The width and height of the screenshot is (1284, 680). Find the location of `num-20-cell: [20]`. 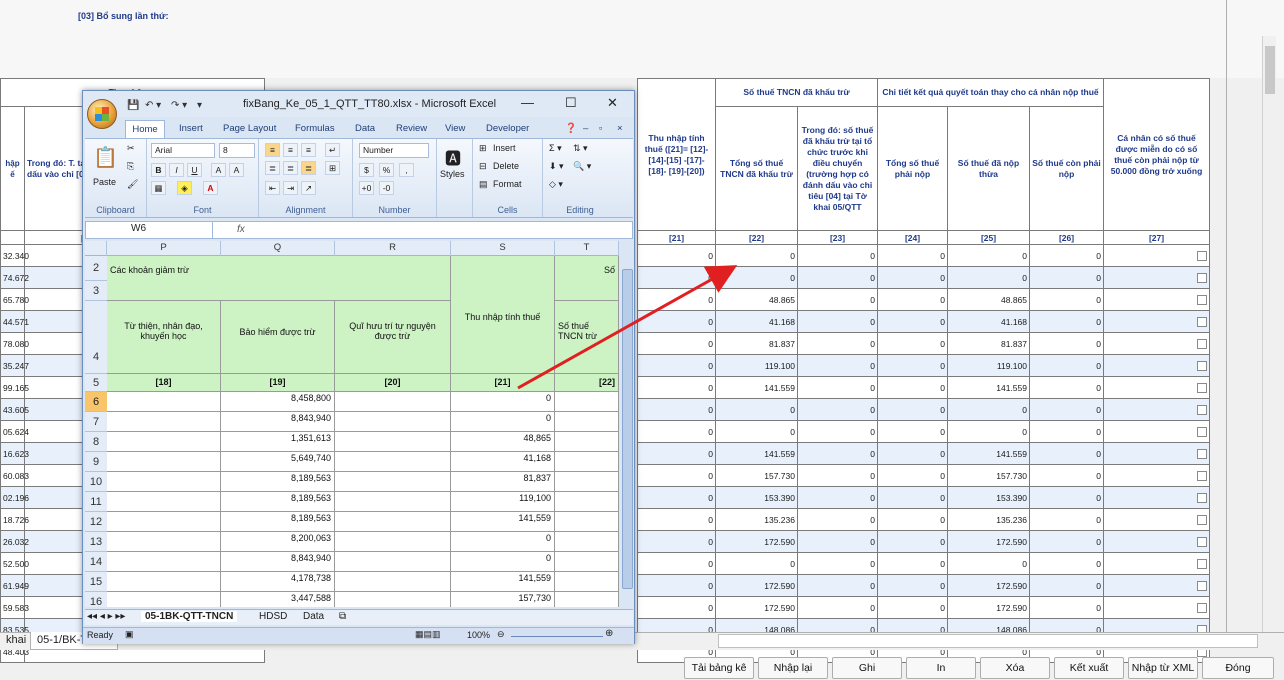

num-20-cell: [20] is located at coordinates (393, 383).